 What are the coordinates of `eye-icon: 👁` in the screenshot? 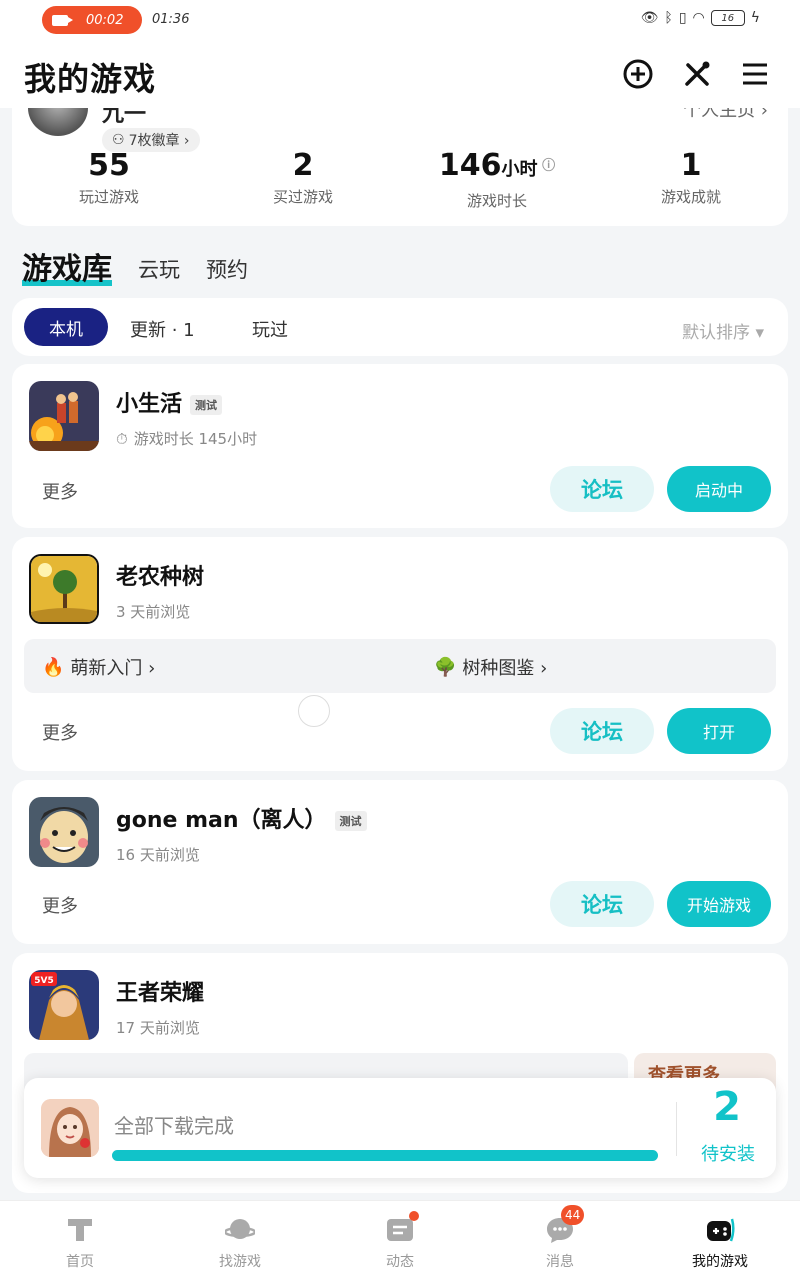 It's located at (649, 18).